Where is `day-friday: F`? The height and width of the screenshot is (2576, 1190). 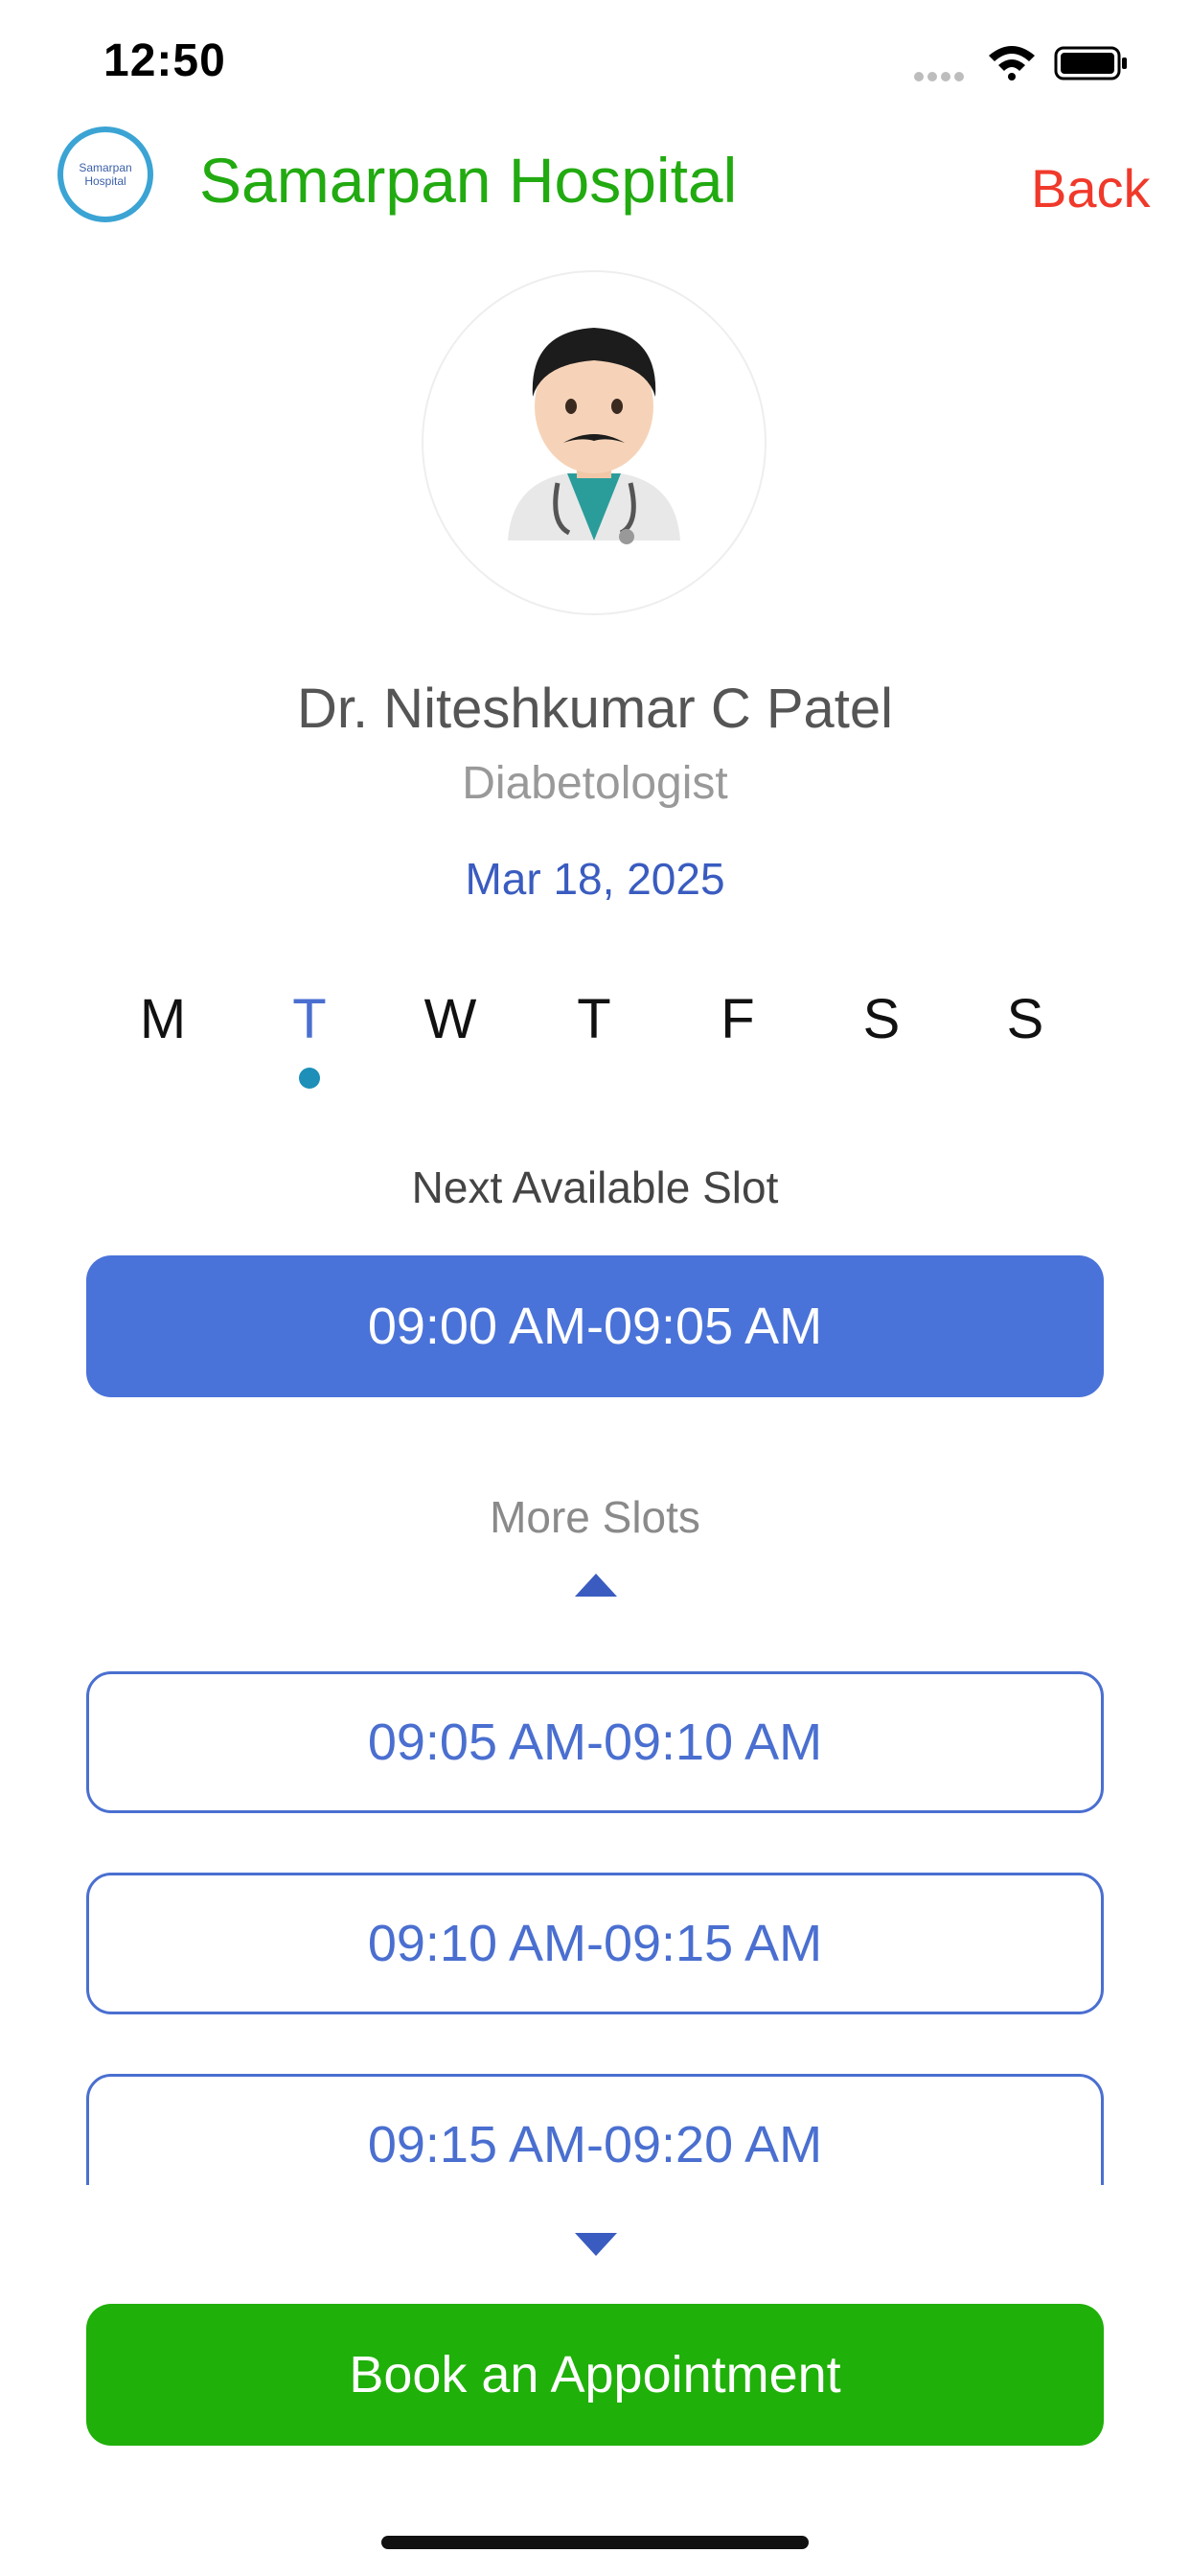
day-friday: F is located at coordinates (738, 1019).